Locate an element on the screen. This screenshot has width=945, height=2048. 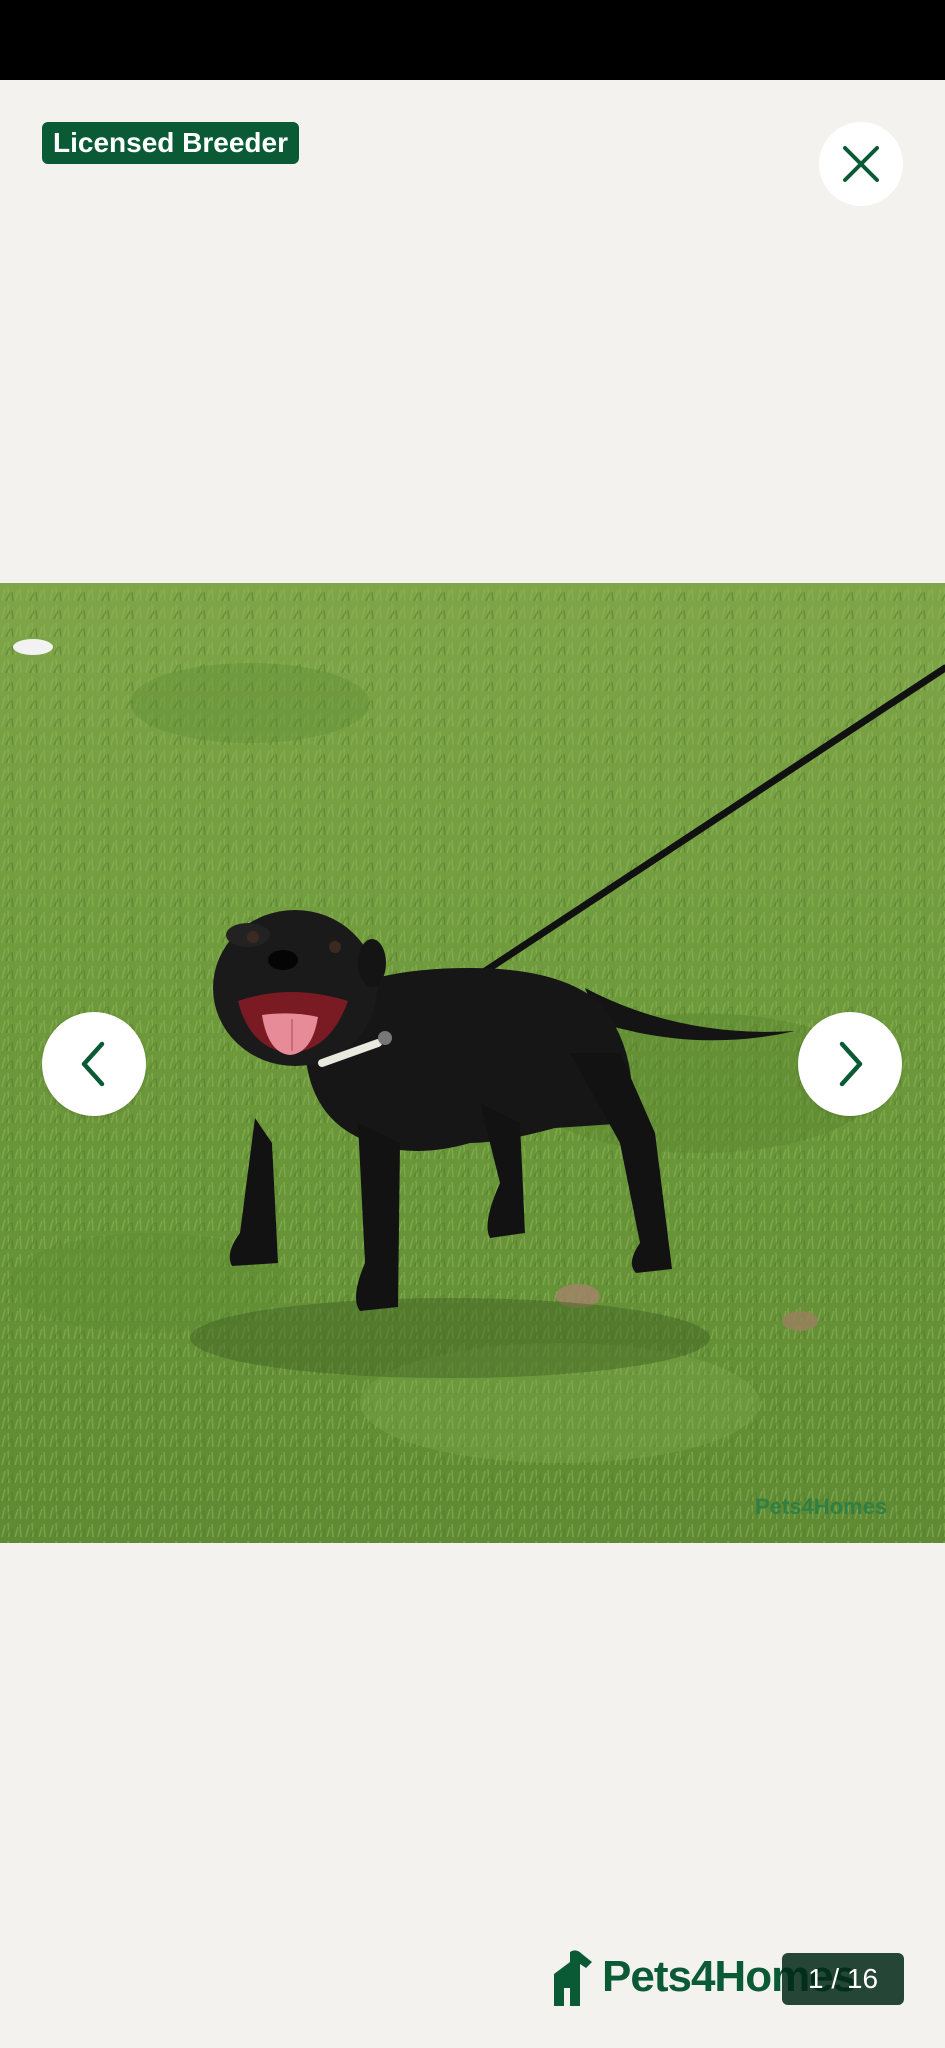
status-bar is located at coordinates (472, 40).